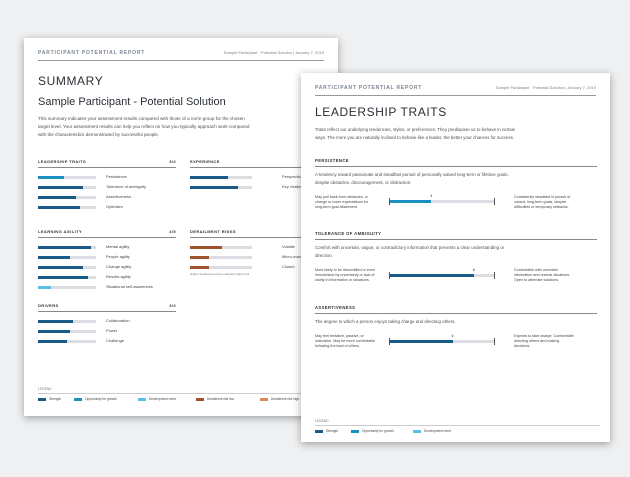 The image size is (630, 477). I want to click on participant-name: Sample Participant - Potential Solution, so click(132, 102).